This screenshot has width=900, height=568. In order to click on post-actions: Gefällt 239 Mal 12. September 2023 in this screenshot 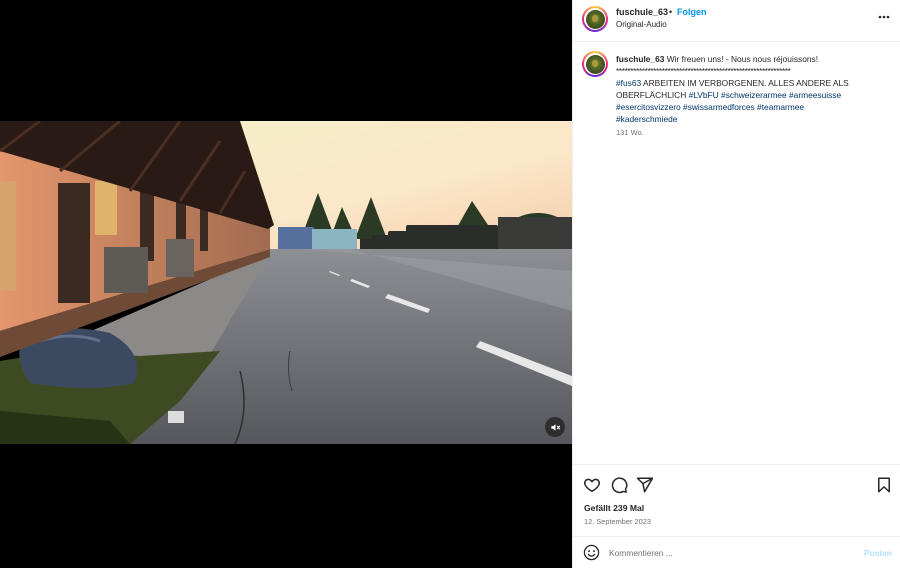, I will do `click(736, 500)`.